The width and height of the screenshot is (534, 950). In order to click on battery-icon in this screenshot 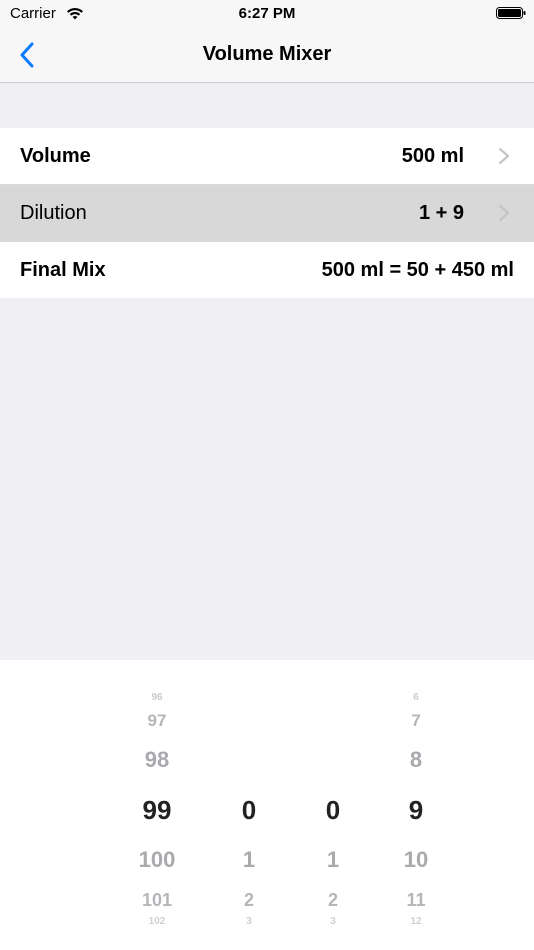, I will do `click(511, 13)`.